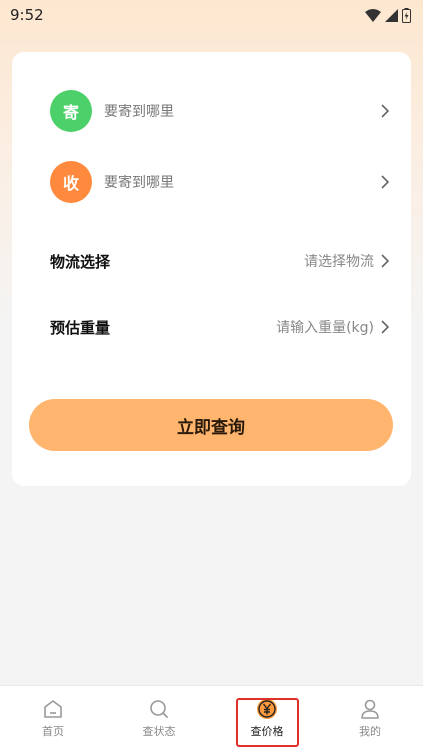 This screenshot has width=423, height=752. I want to click on tab-status: 查状态, so click(159, 719).